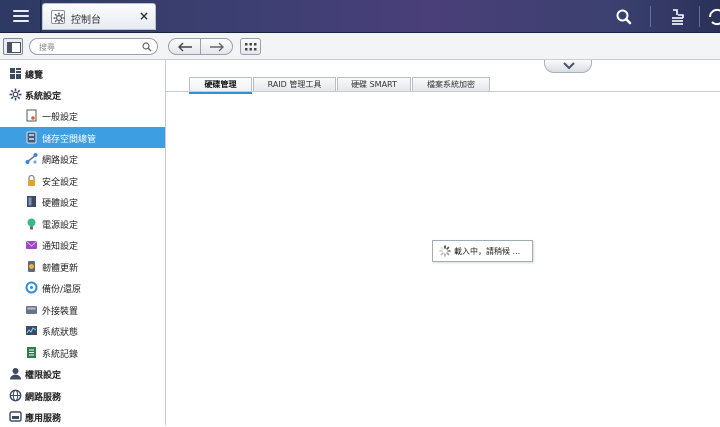  Describe the element at coordinates (15, 395) in the screenshot. I see `network-service-icon` at that location.